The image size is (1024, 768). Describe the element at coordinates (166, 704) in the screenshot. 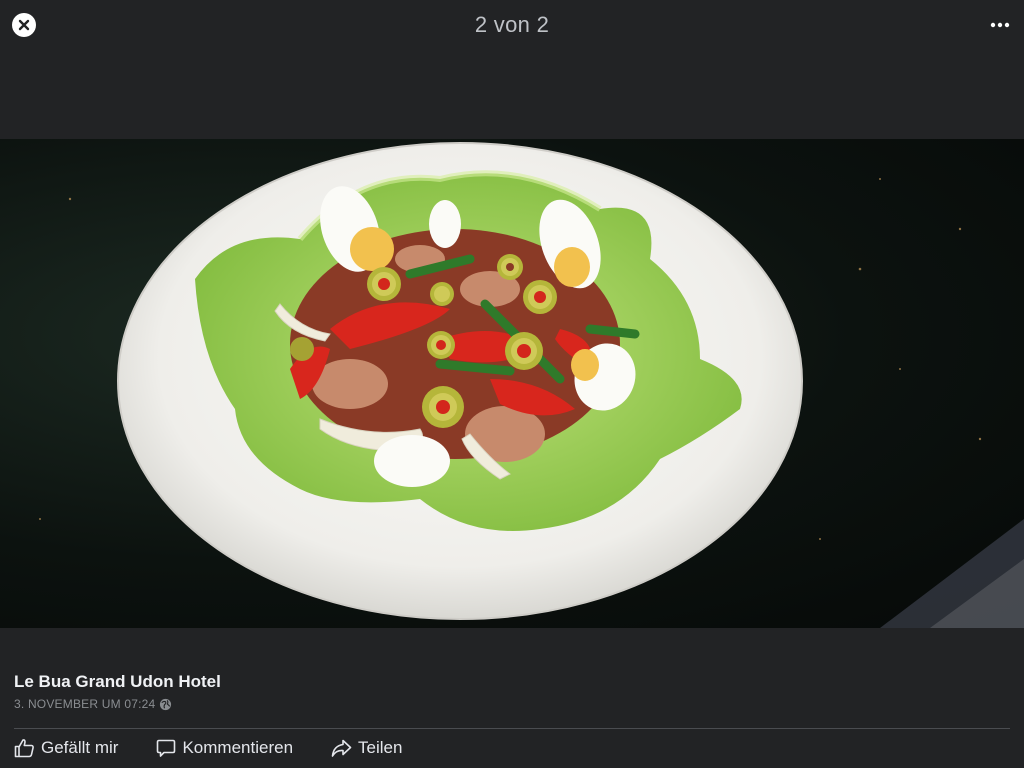

I see `globe-icon` at that location.